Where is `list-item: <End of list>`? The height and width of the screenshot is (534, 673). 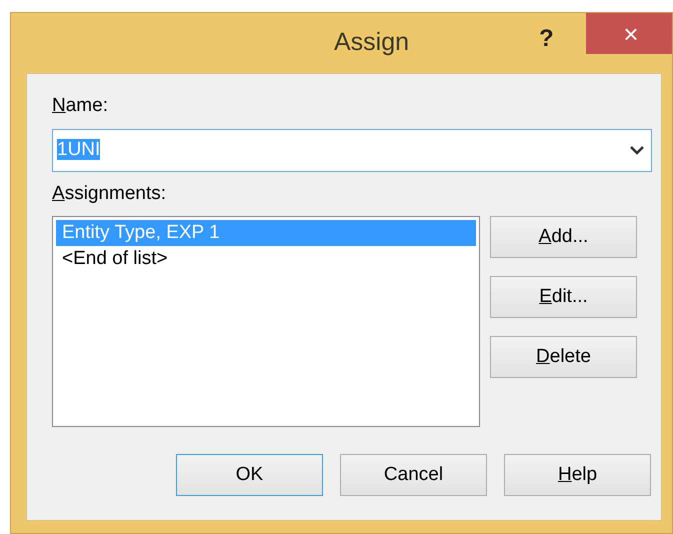 list-item: <End of list> is located at coordinates (266, 259).